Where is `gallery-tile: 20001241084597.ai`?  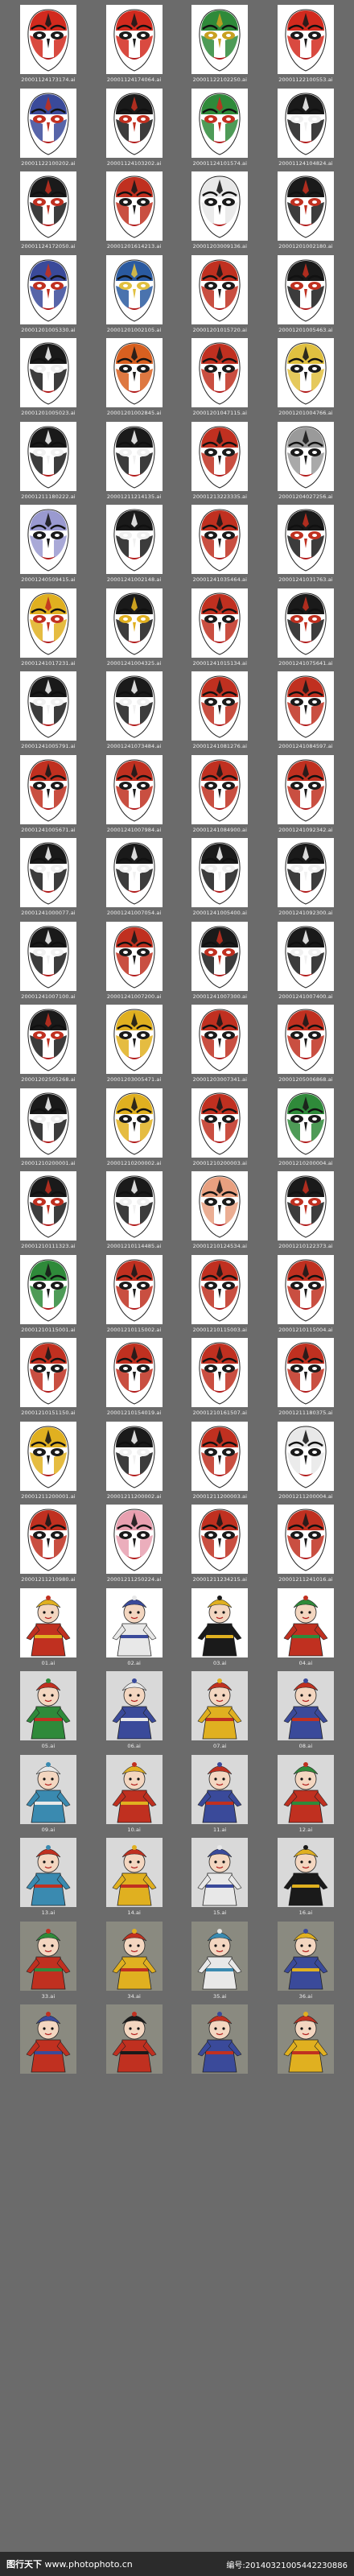 gallery-tile: 20001241084597.ai is located at coordinates (306, 710).